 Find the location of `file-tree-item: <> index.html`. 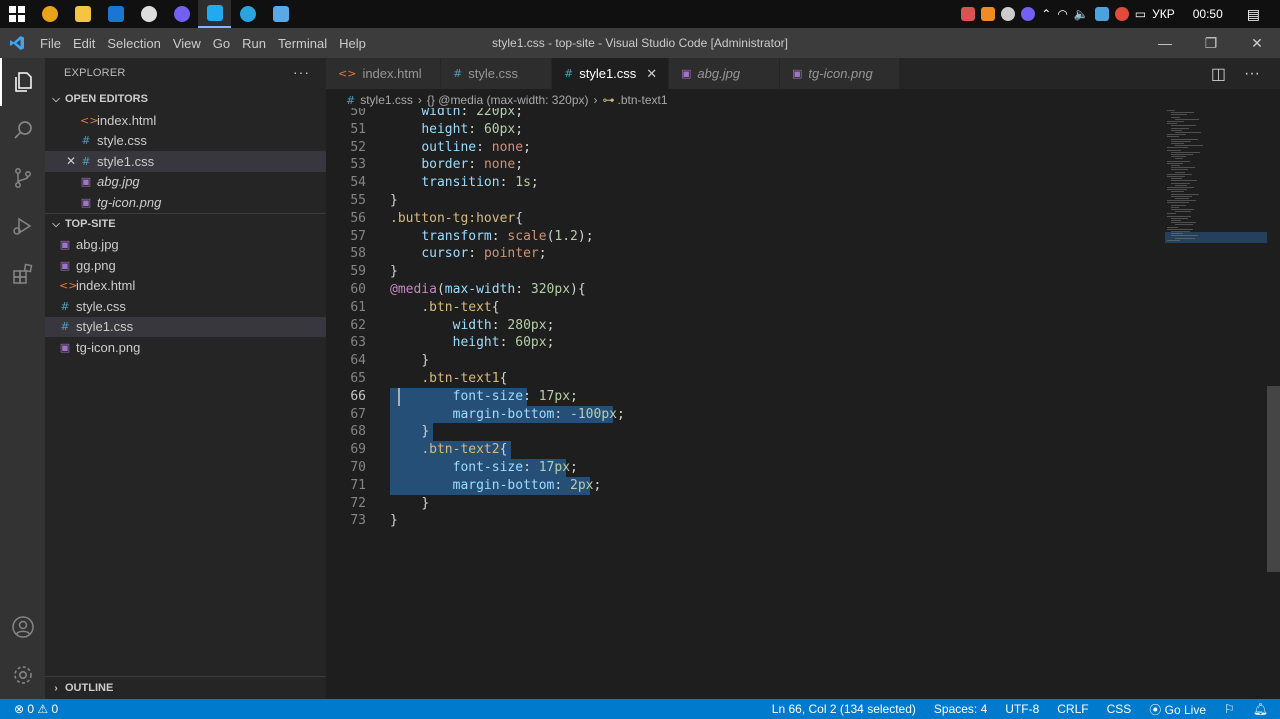

file-tree-item: <> index.html is located at coordinates (185, 286).